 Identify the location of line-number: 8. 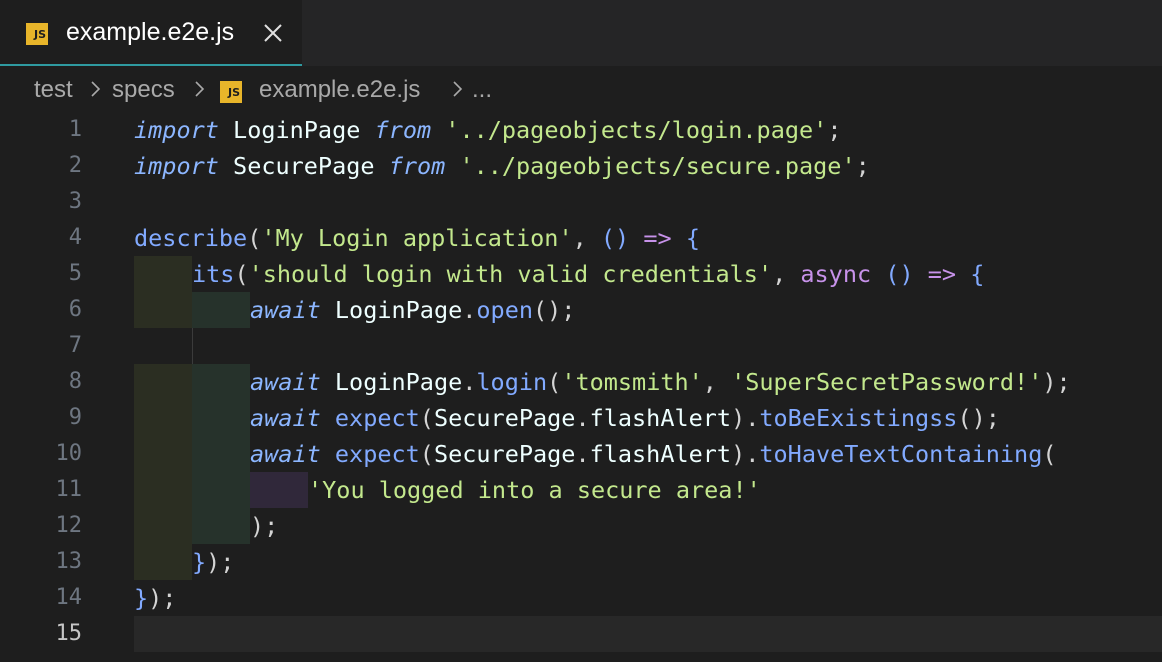
(75, 381).